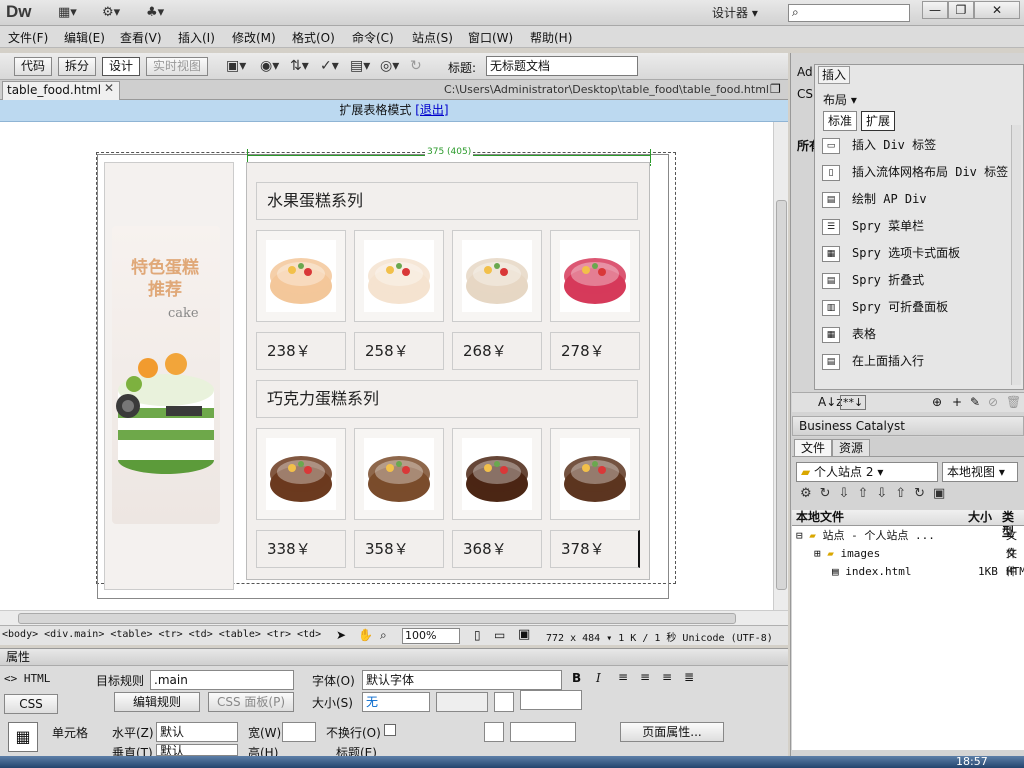 The height and width of the screenshot is (768, 1024). What do you see at coordinates (935, 10) in the screenshot?
I see `minimize-button: —` at bounding box center [935, 10].